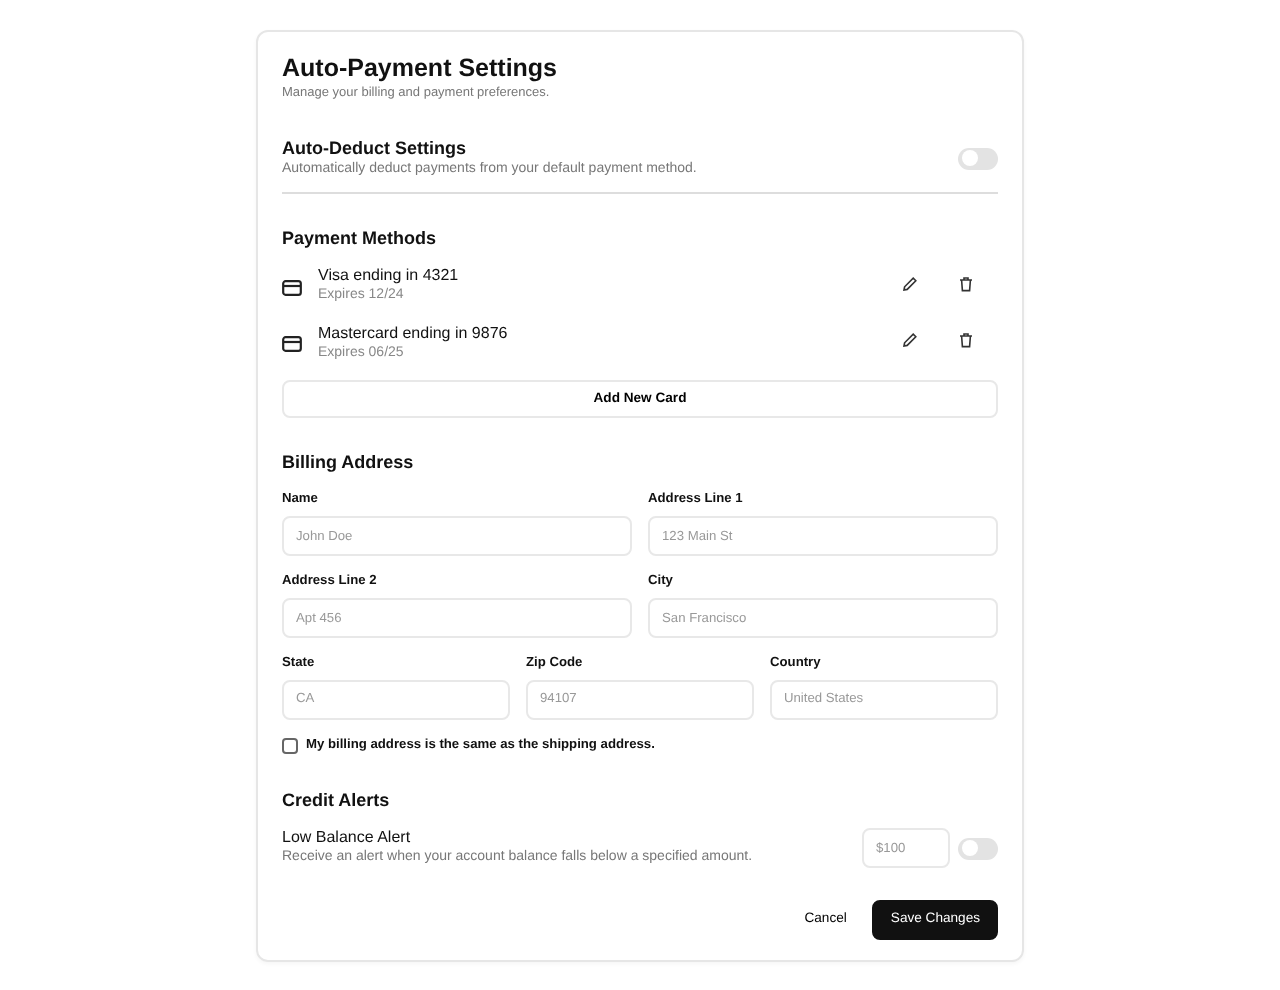 The image size is (1280, 990). What do you see at coordinates (389, 276) in the screenshot?
I see `card-name: Visa ending in 4321` at bounding box center [389, 276].